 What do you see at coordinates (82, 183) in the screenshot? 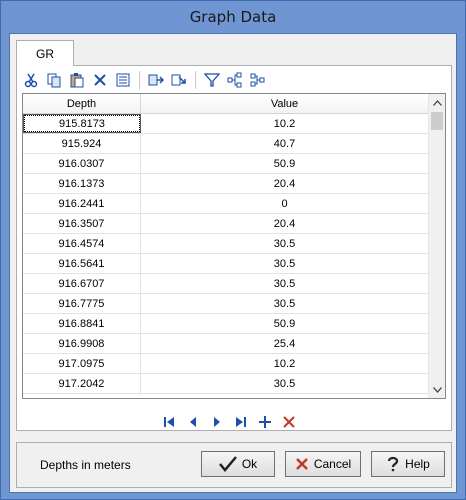
I see `depth-cell: 916.1373` at bounding box center [82, 183].